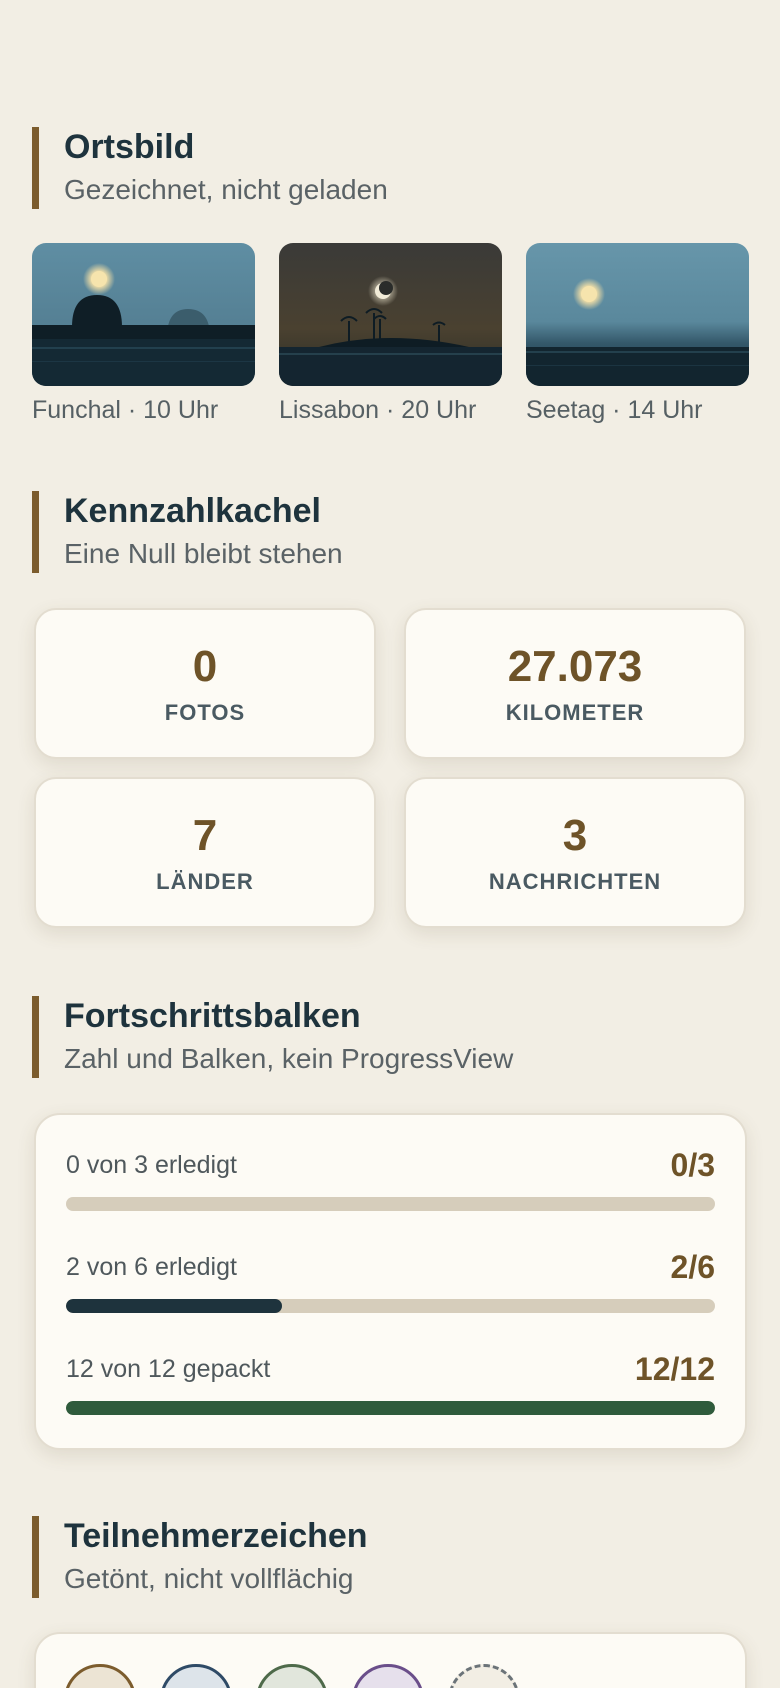 Image resolution: width=780 pixels, height=1688 pixels. What do you see at coordinates (692, 1266) in the screenshot?
I see `progress-count: 2/6` at bounding box center [692, 1266].